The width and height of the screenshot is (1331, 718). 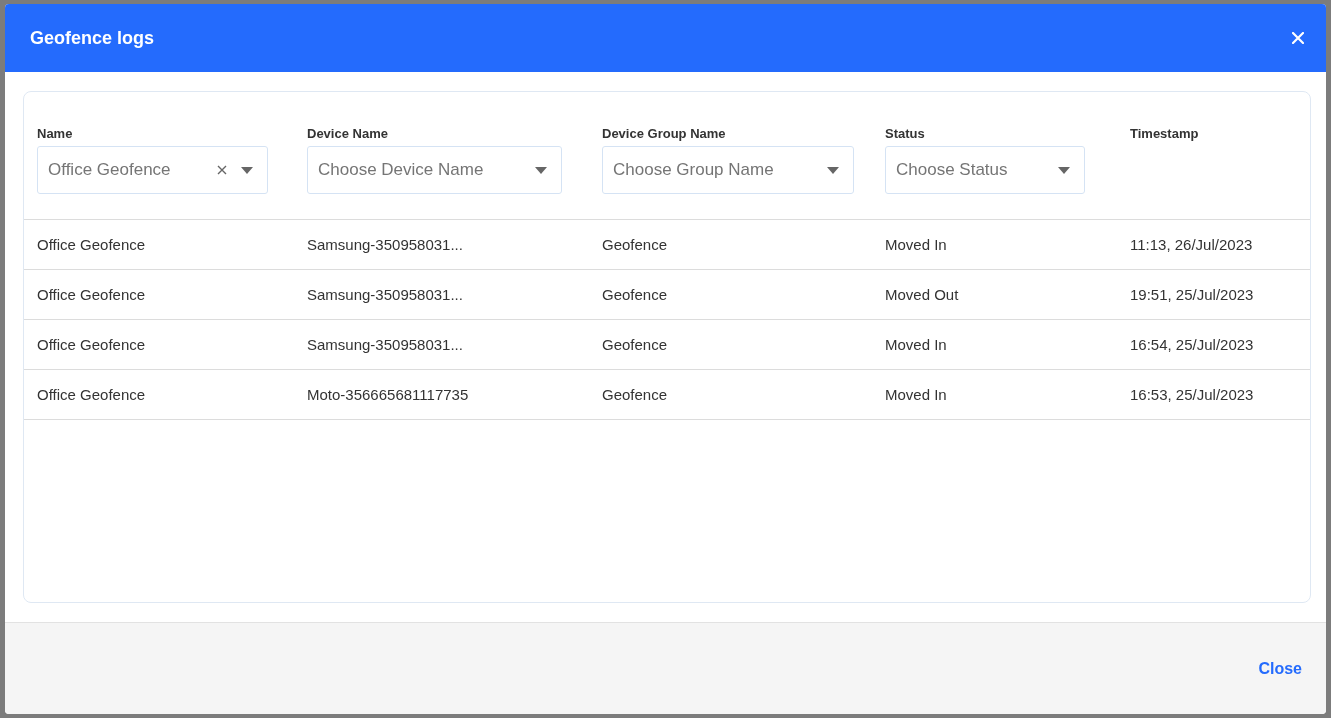 What do you see at coordinates (1192, 294) in the screenshot?
I see `table-cell-text: 19:51, 25/Jul/2023` at bounding box center [1192, 294].